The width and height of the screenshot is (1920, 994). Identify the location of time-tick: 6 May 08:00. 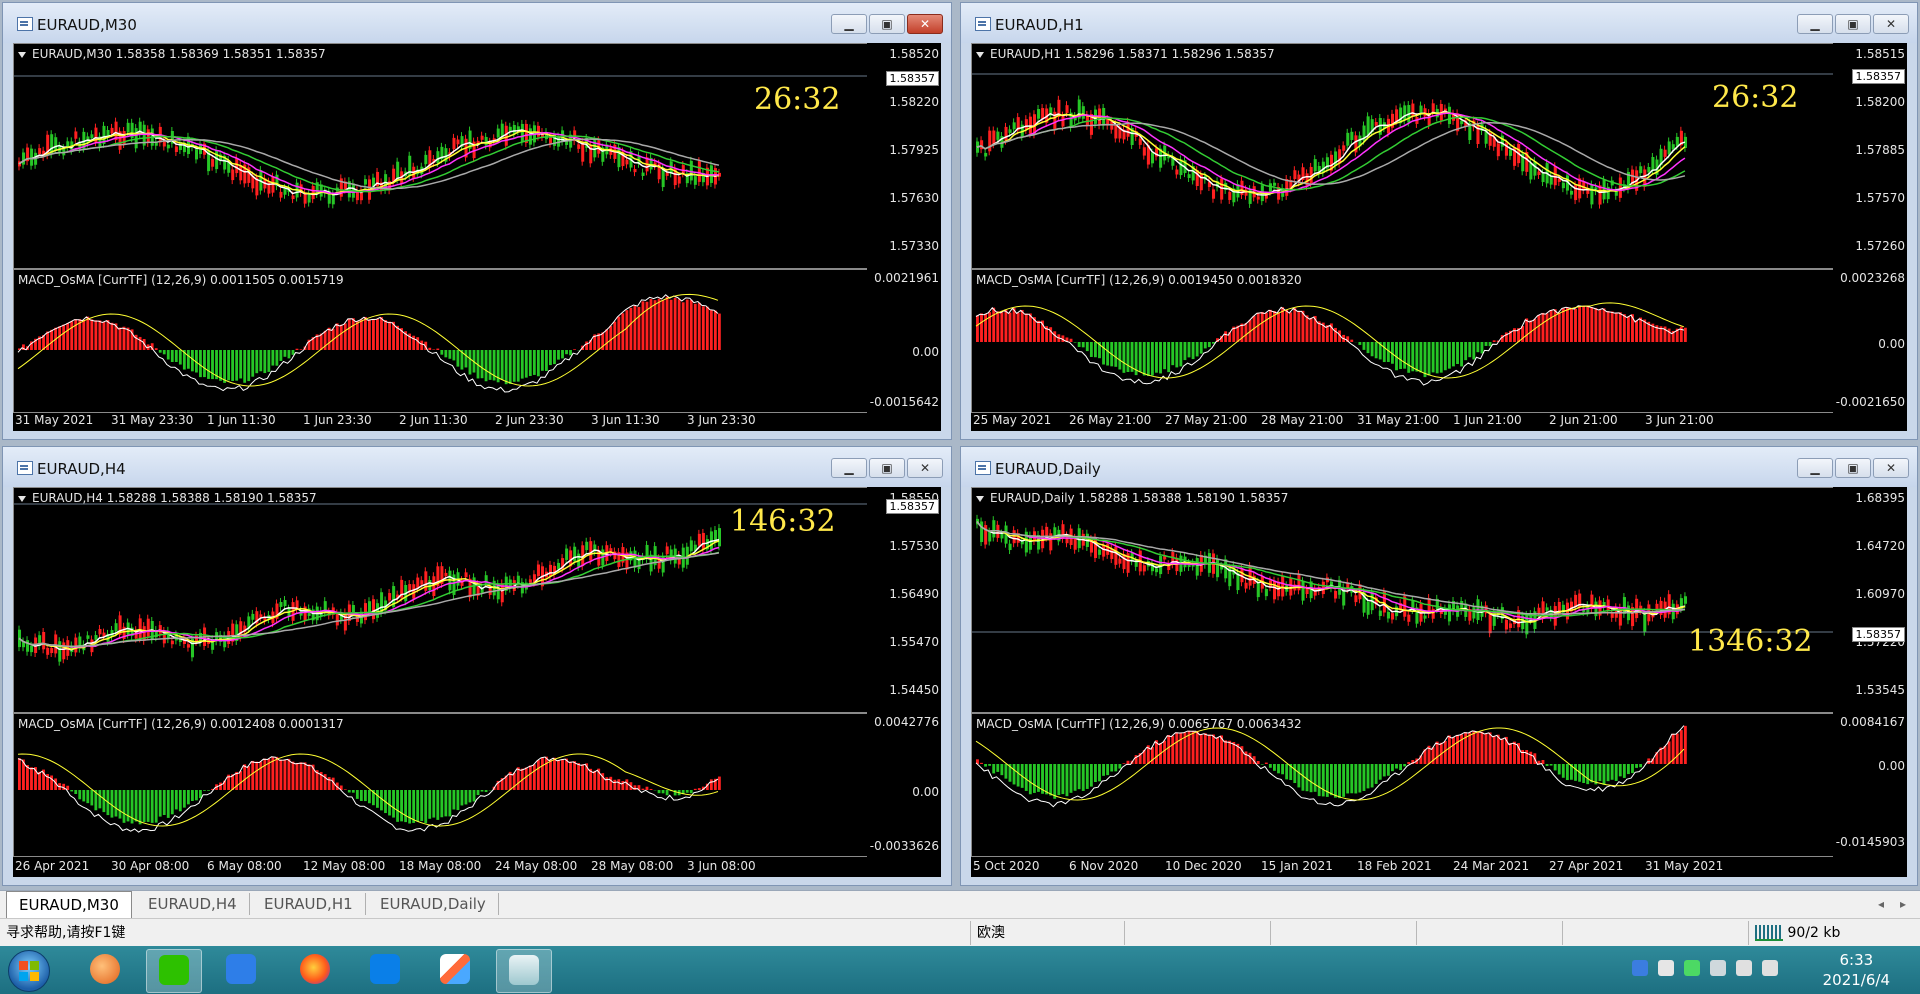
(244, 866).